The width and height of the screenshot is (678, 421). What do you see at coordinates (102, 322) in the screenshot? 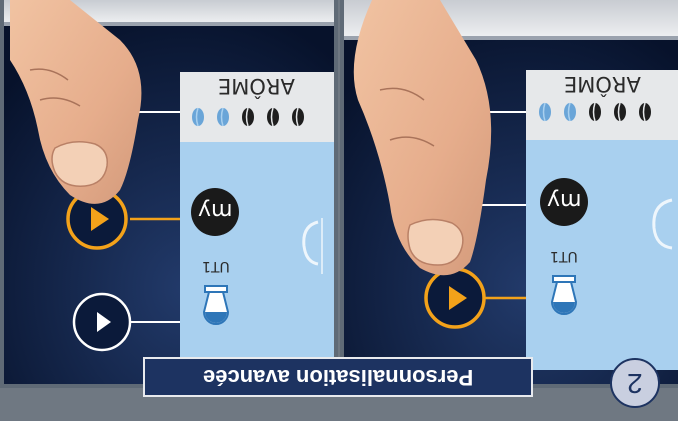
I see `play-button-bottom` at bounding box center [102, 322].